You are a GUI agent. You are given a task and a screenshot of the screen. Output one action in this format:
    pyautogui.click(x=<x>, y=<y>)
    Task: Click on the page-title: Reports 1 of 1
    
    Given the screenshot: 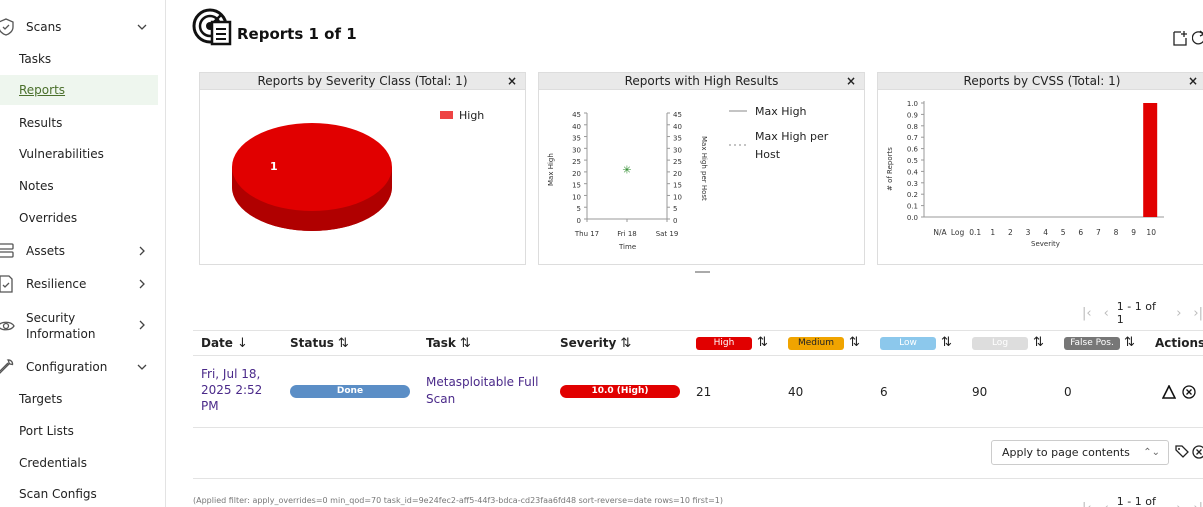 What is the action you would take?
    pyautogui.click(x=297, y=34)
    